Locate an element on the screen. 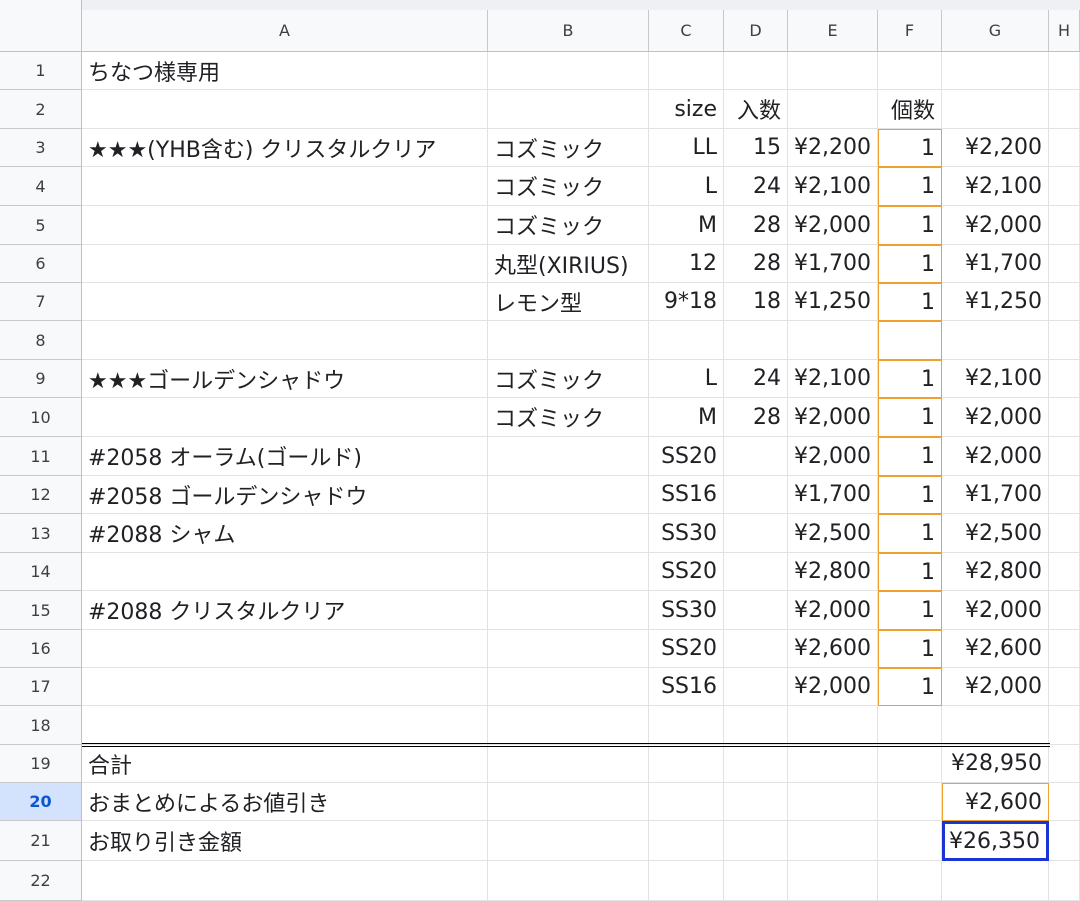 The image size is (1080, 901). cell-c14: SS20 is located at coordinates (686, 572).